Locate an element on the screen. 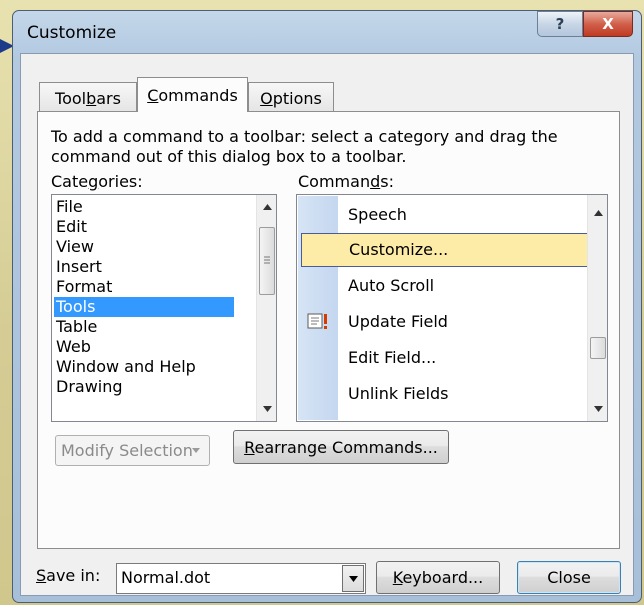 The height and width of the screenshot is (605, 644). modify-selection-label: Modify Selection is located at coordinates (127, 450).